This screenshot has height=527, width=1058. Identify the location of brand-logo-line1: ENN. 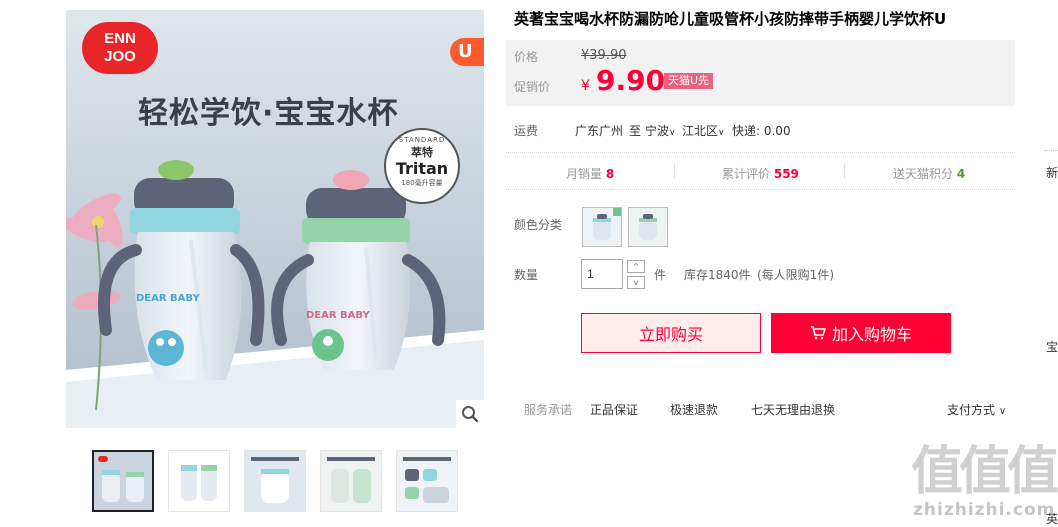
(120, 38).